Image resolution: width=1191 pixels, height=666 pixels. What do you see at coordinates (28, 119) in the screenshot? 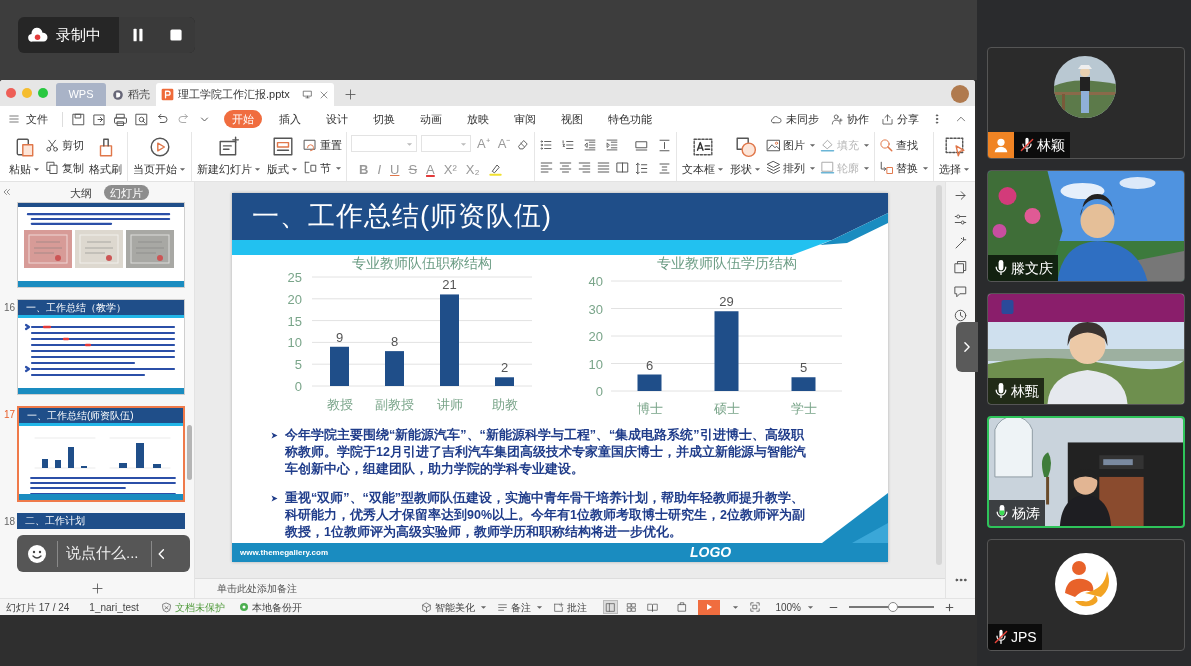
I see `file-menu: 文件` at bounding box center [28, 119].